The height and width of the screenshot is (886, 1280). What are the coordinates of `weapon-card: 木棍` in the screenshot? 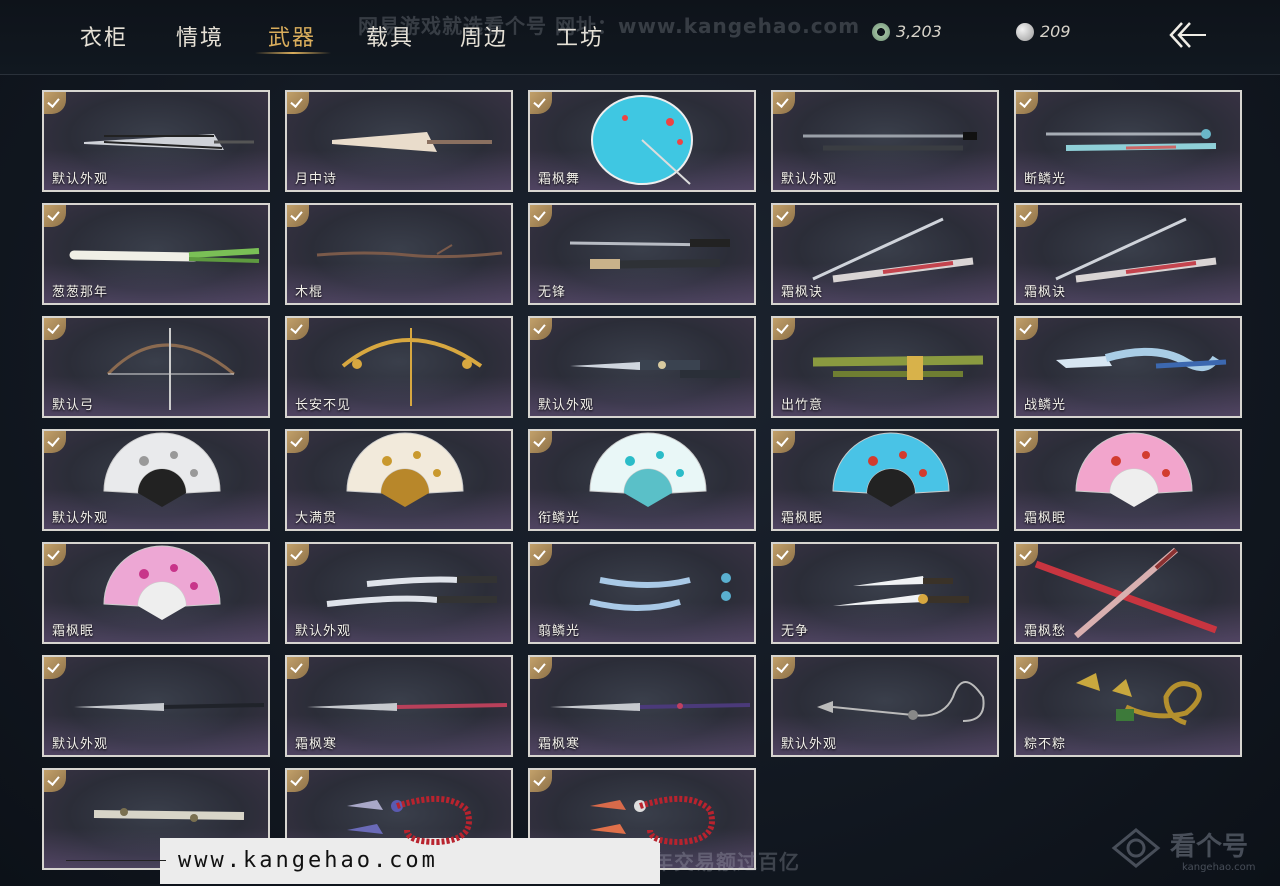 It's located at (399, 254).